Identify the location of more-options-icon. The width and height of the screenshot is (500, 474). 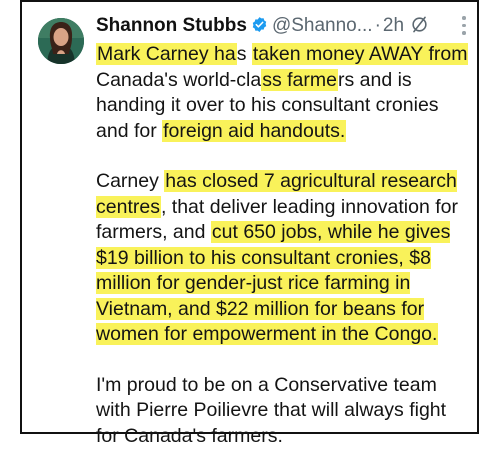
(464, 27).